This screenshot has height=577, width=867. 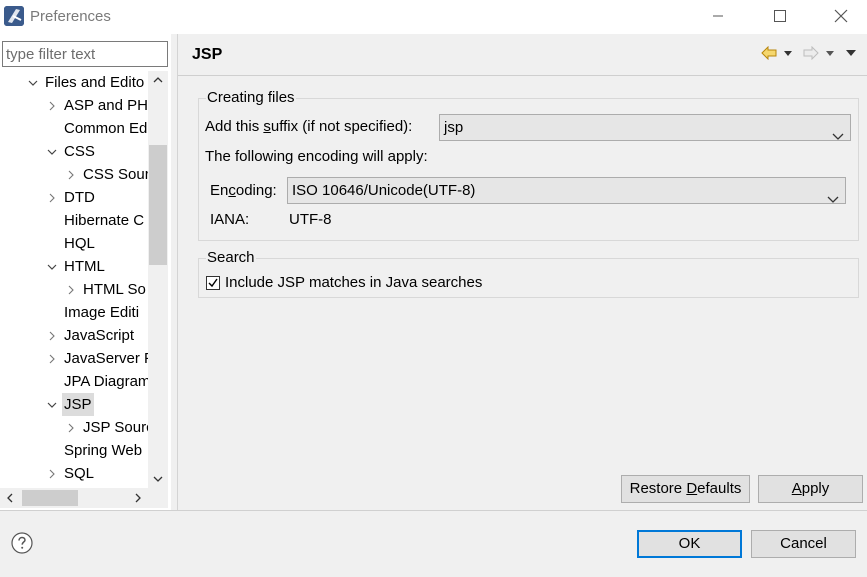 What do you see at coordinates (689, 544) in the screenshot?
I see `ok-button: OK` at bounding box center [689, 544].